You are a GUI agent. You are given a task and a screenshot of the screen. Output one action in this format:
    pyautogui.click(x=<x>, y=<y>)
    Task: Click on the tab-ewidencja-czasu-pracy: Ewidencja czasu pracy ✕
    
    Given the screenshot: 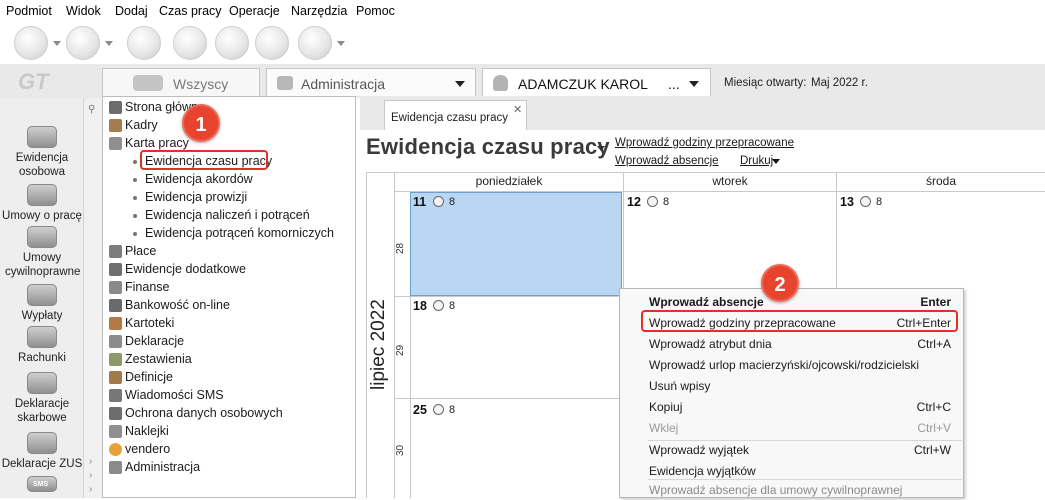 What is the action you would take?
    pyautogui.click(x=455, y=115)
    